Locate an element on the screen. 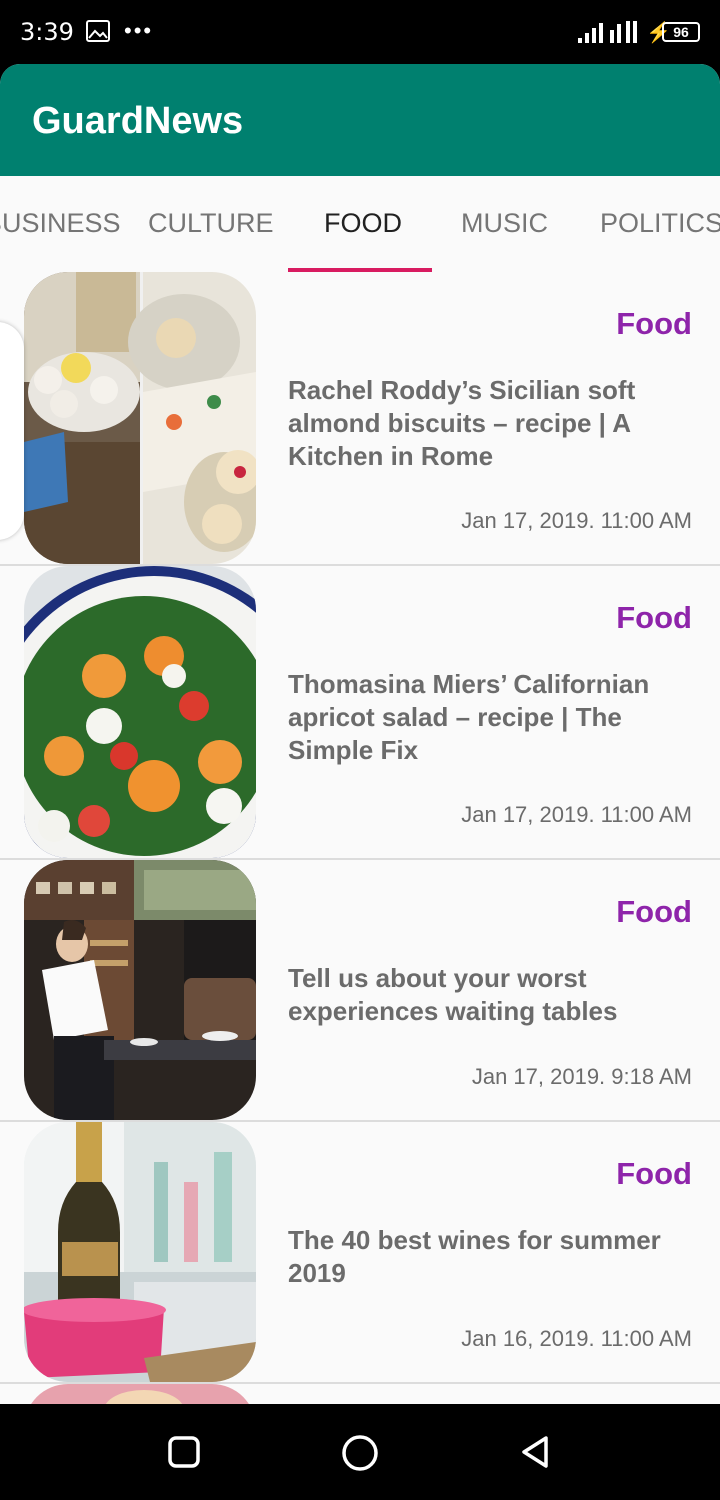  biscuits-photo is located at coordinates (140, 418).